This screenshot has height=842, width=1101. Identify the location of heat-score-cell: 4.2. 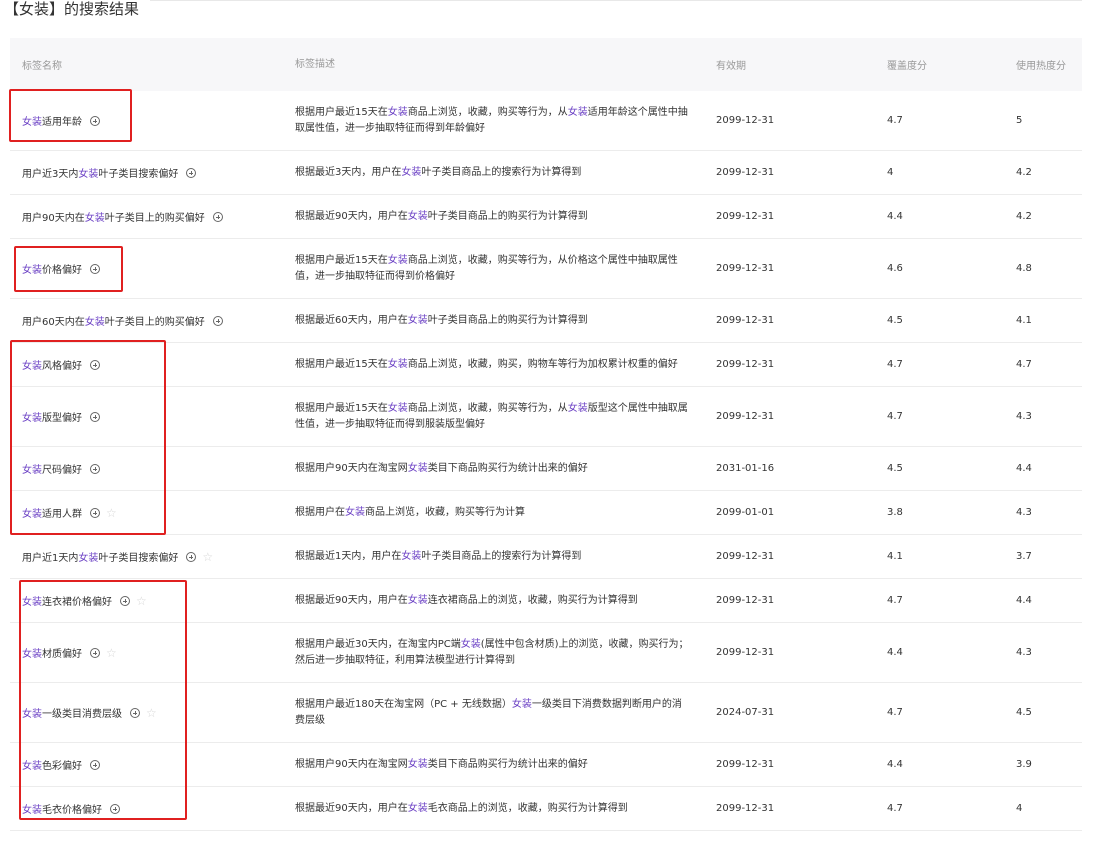
(1024, 172).